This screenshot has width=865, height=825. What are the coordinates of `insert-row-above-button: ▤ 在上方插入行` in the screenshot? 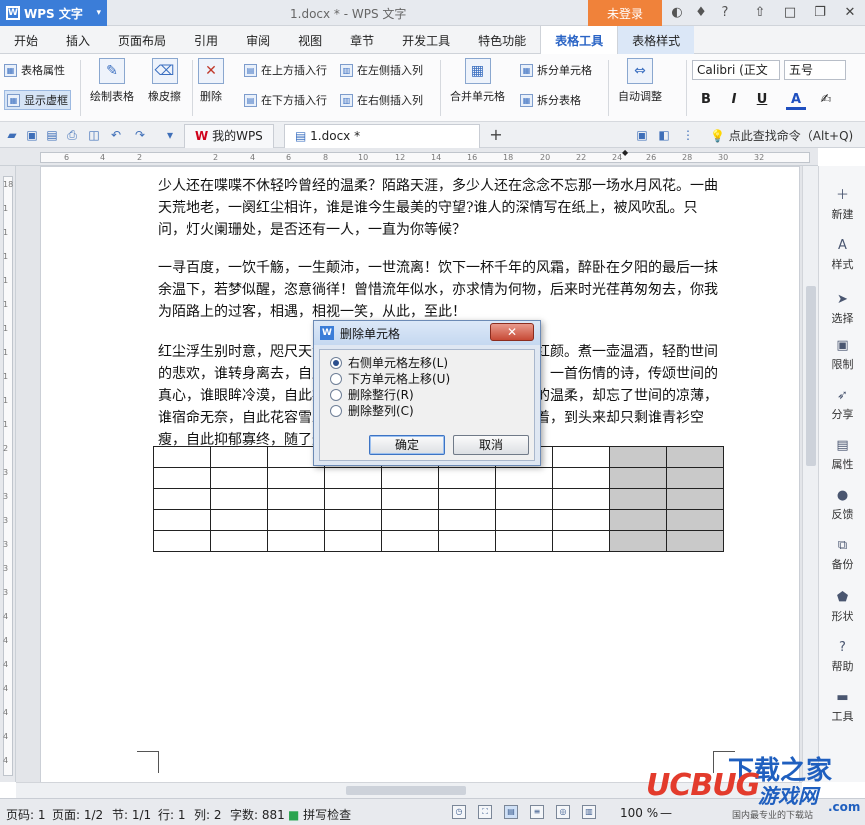 It's located at (285, 70).